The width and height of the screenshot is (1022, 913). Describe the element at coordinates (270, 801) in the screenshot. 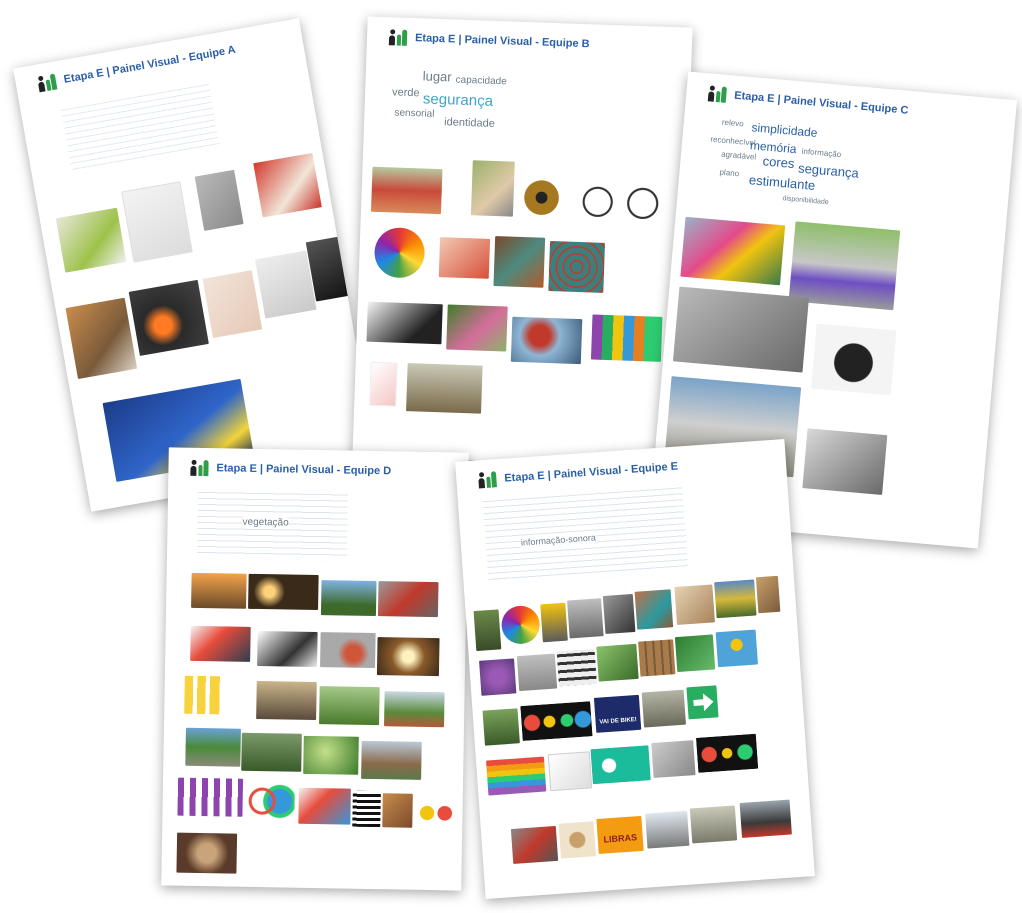

I see `photo-color-rings` at that location.